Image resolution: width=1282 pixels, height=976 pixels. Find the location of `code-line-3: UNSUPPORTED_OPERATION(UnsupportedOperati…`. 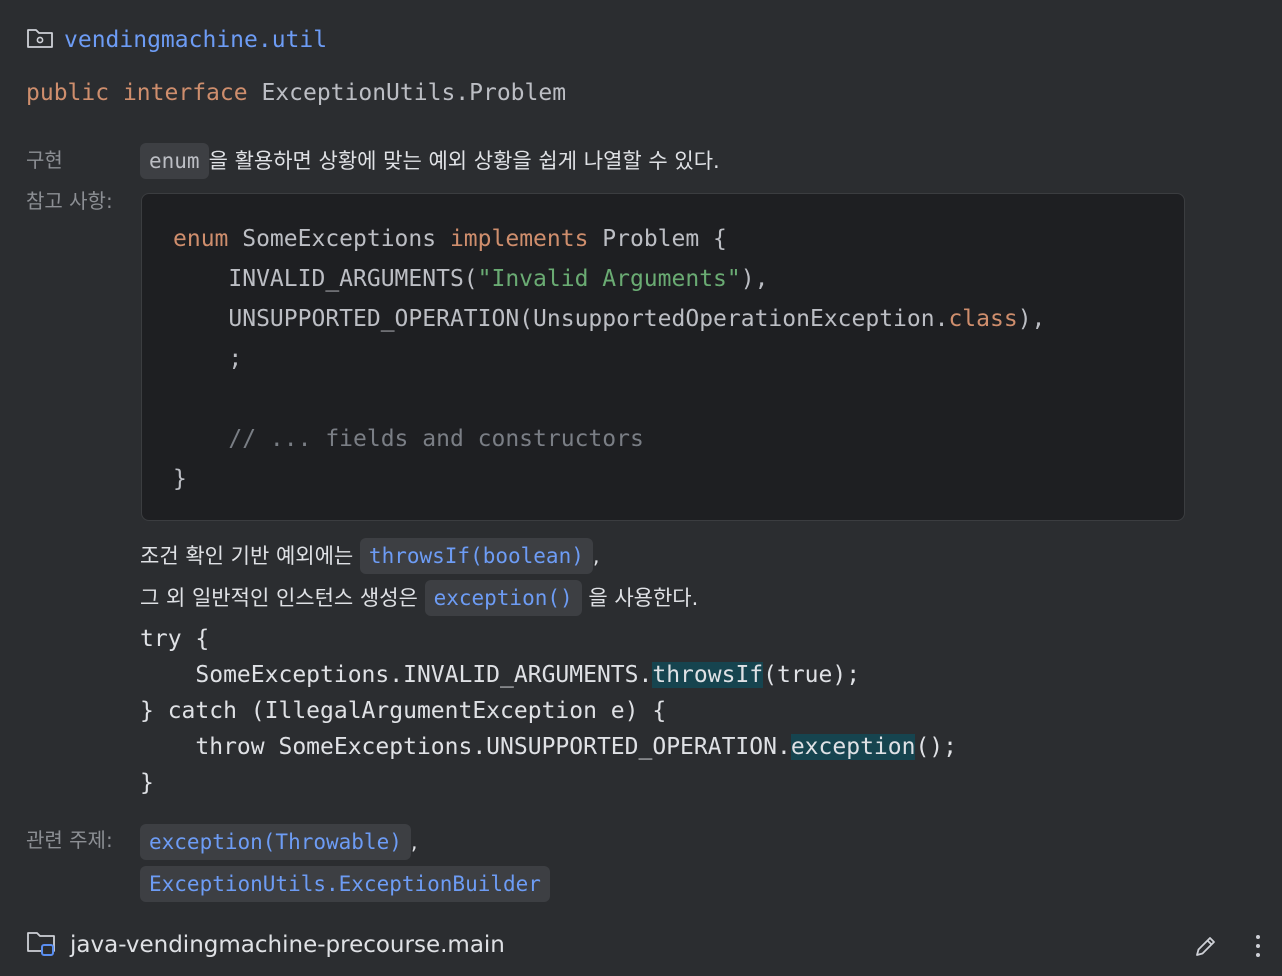

code-line-3: UNSUPPORTED_OPERATION(UnsupportedOperati… is located at coordinates (609, 319).